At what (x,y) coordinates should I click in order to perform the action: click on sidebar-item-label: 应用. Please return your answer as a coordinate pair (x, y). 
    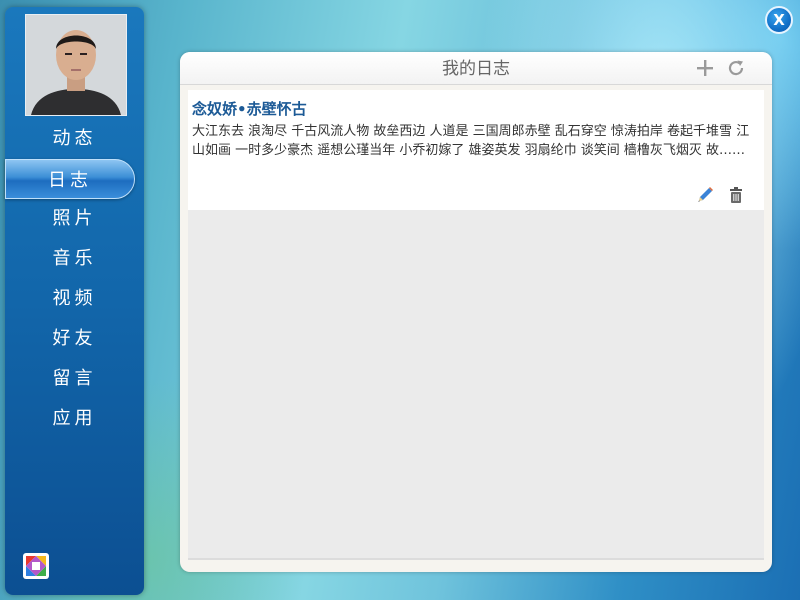
    Looking at the image, I should click on (74, 418).